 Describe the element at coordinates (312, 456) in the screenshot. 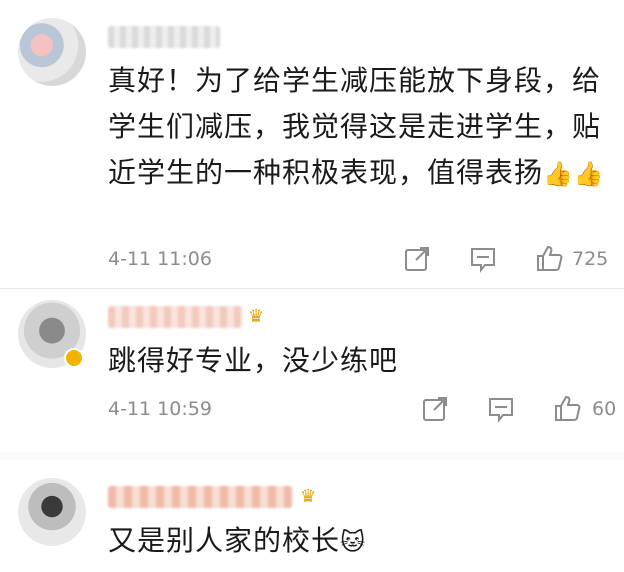

I see `section-gap` at that location.